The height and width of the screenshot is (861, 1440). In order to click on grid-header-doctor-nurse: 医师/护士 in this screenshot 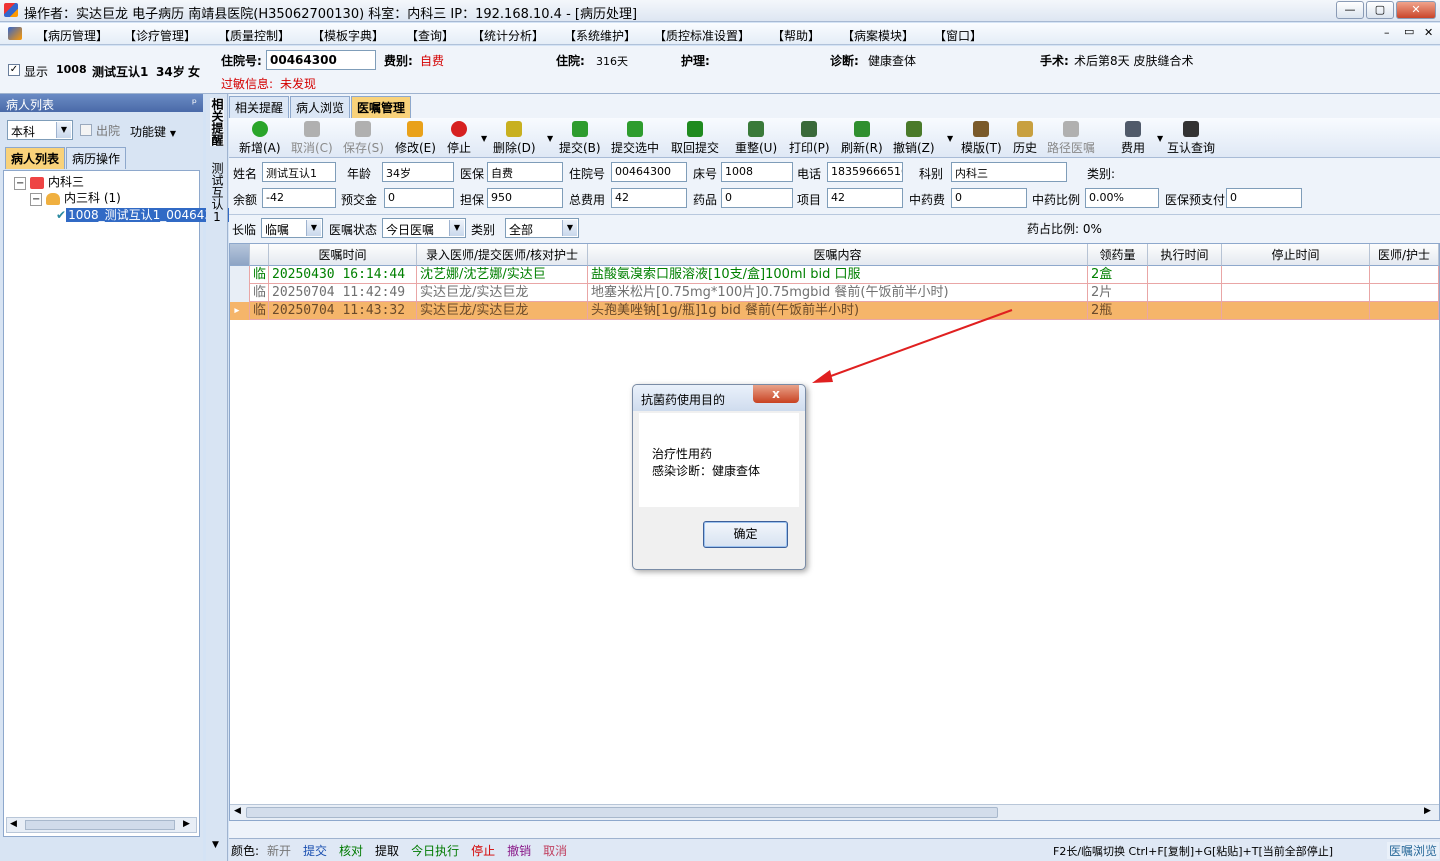, I will do `click(1404, 255)`.